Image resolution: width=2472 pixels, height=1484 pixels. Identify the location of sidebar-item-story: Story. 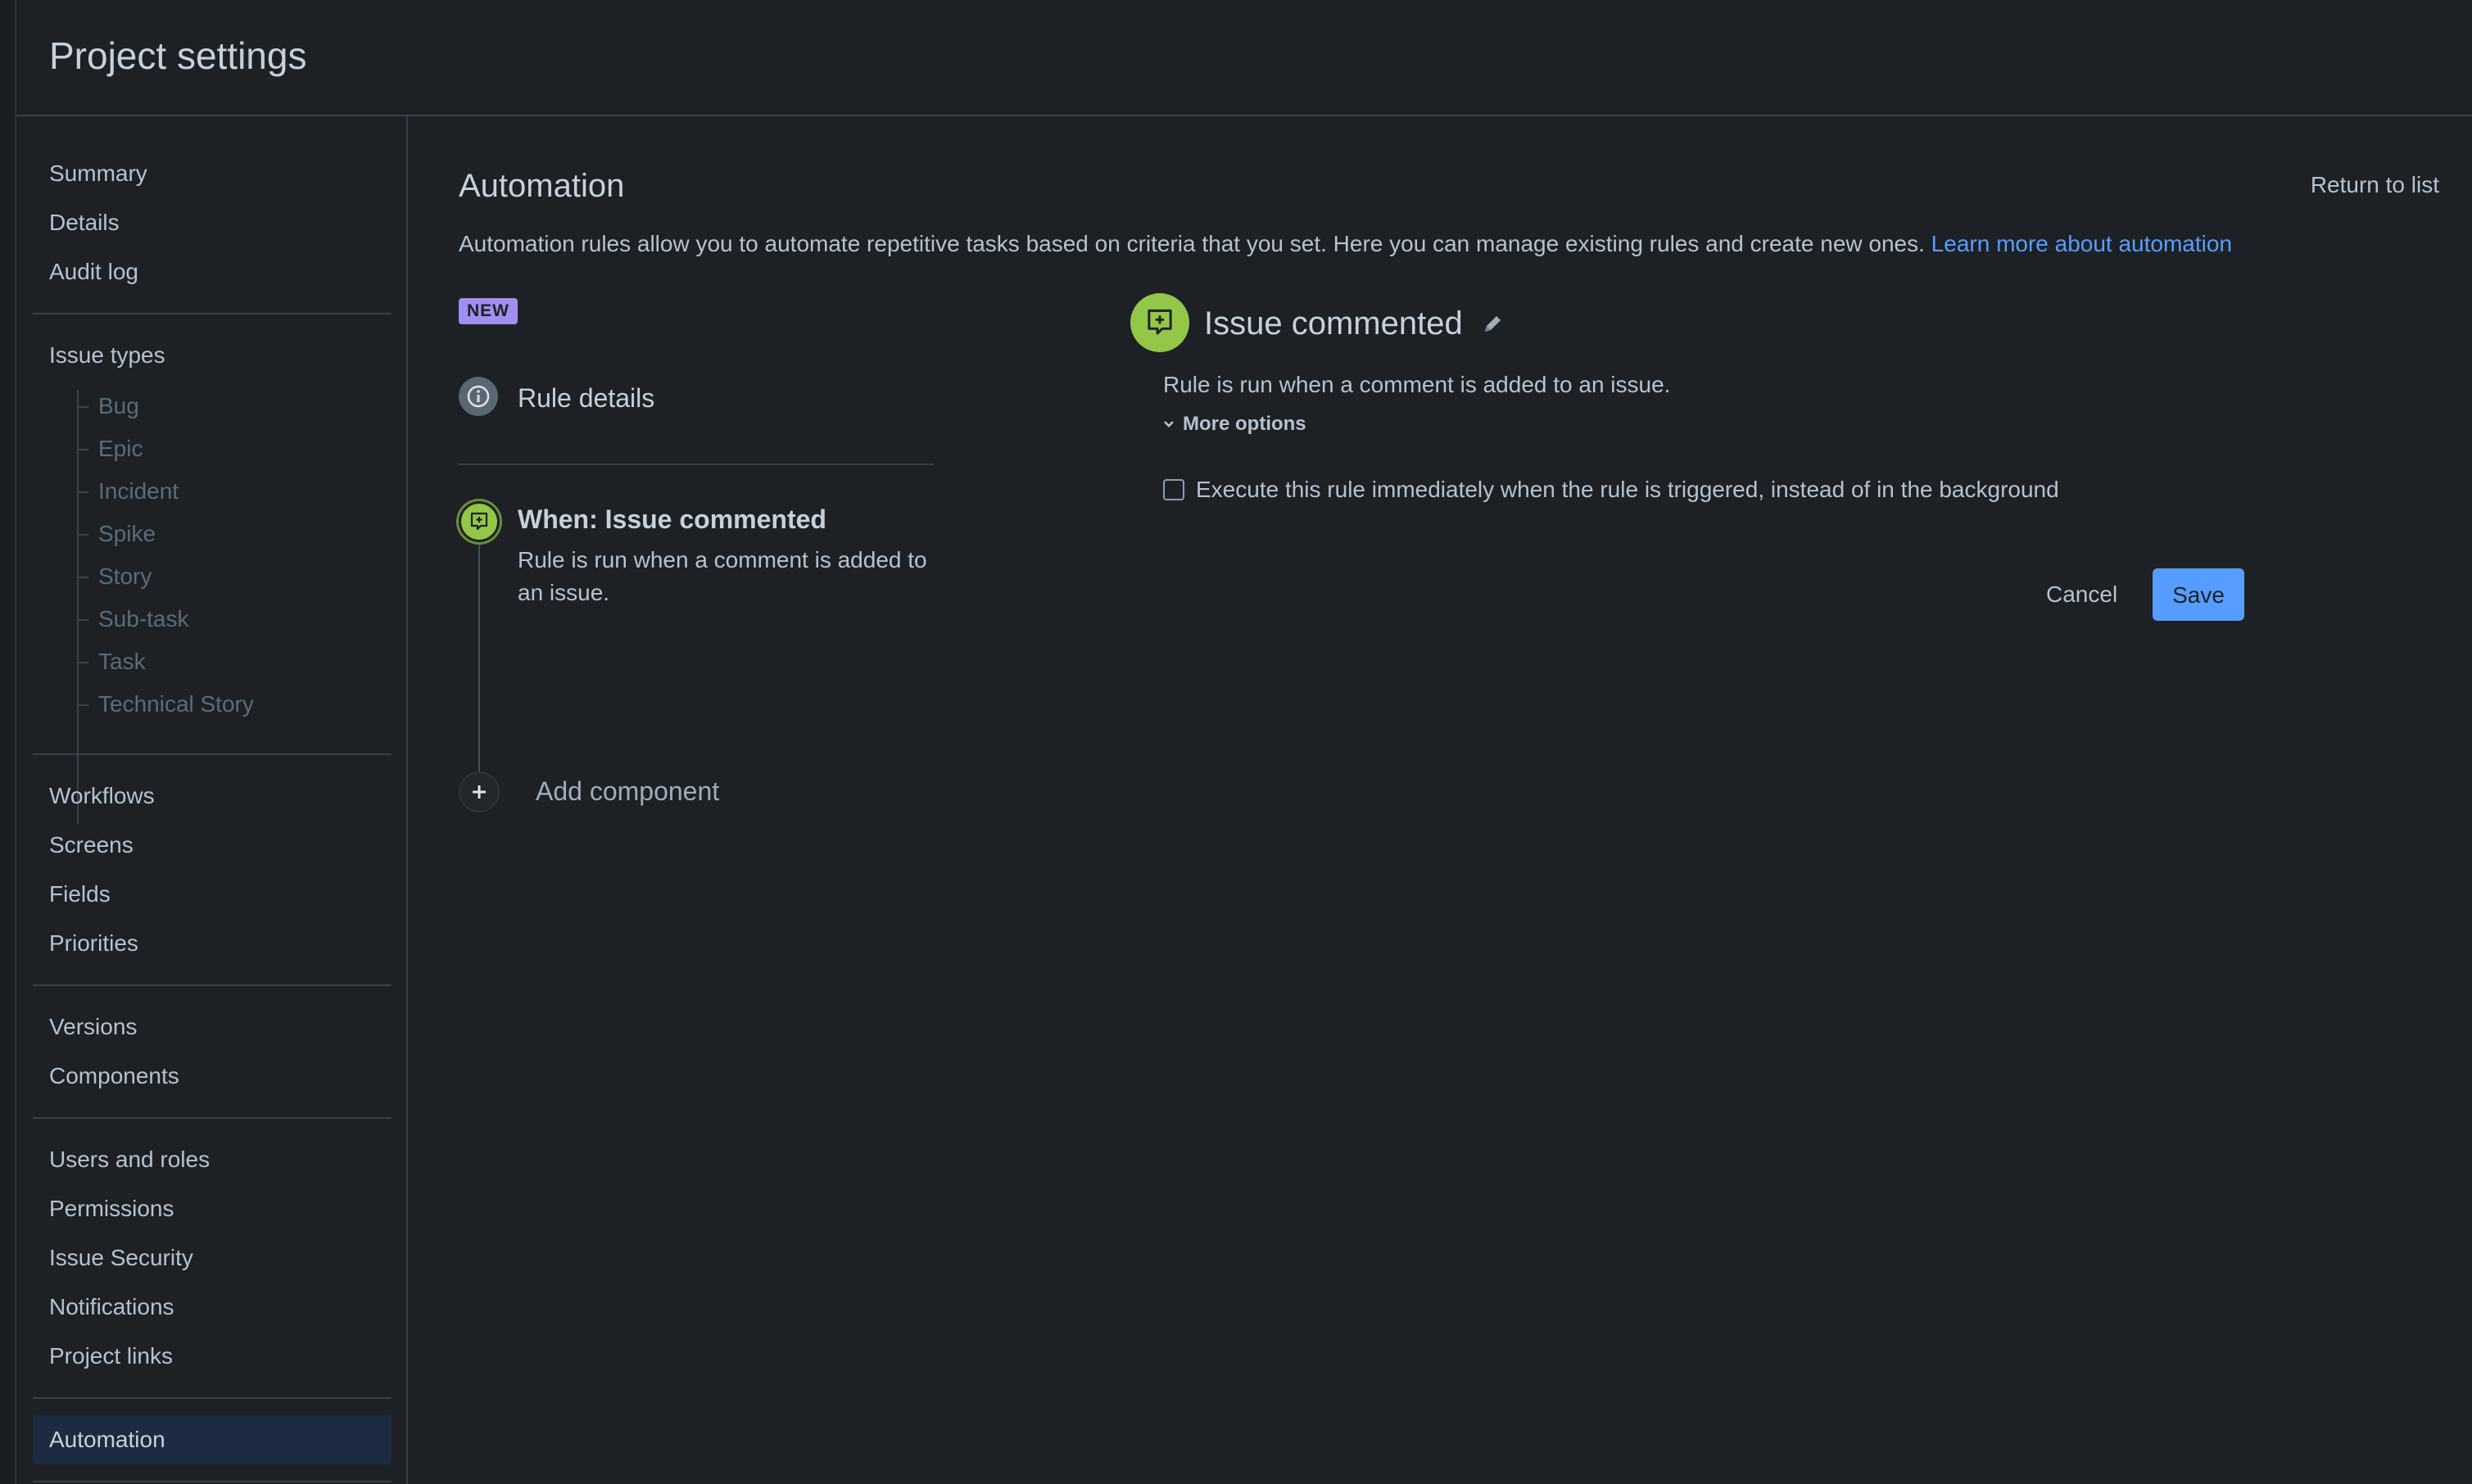
(125, 576).